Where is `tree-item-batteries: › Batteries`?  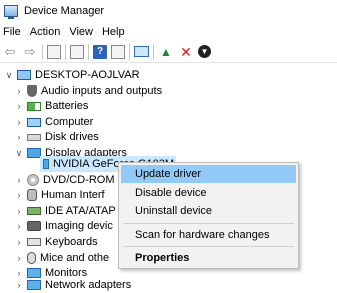 tree-item-batteries: › Batteries is located at coordinates (52, 106).